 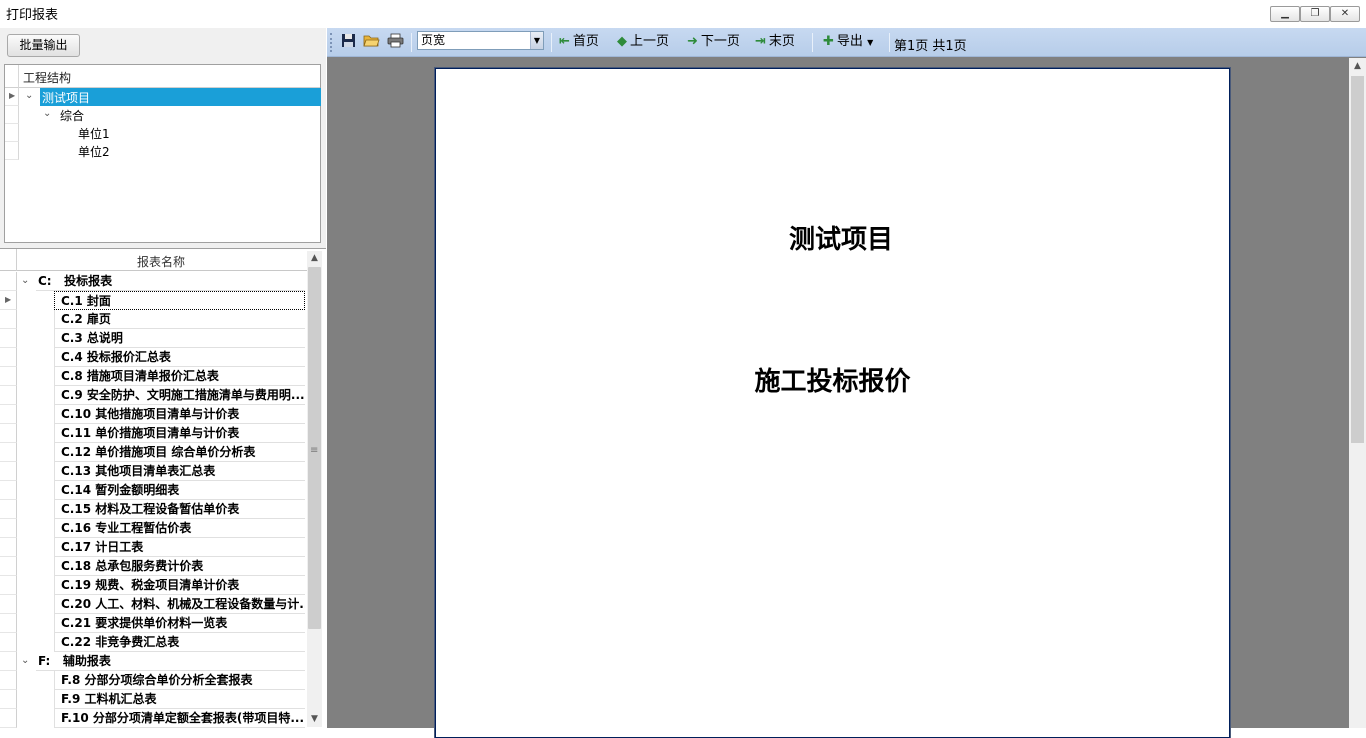 What do you see at coordinates (66, 98) in the screenshot?
I see `tree-item-label: 测试项目` at bounding box center [66, 98].